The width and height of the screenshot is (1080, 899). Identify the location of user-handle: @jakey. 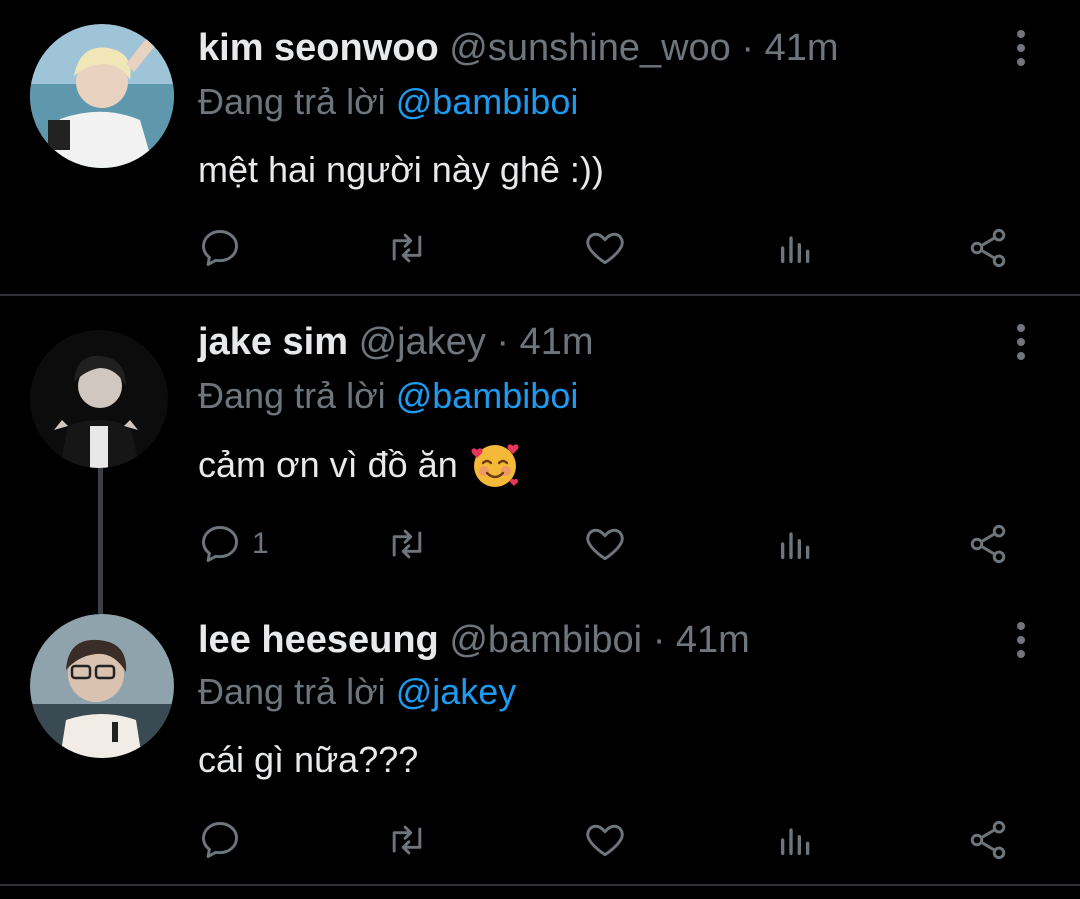
(422, 342).